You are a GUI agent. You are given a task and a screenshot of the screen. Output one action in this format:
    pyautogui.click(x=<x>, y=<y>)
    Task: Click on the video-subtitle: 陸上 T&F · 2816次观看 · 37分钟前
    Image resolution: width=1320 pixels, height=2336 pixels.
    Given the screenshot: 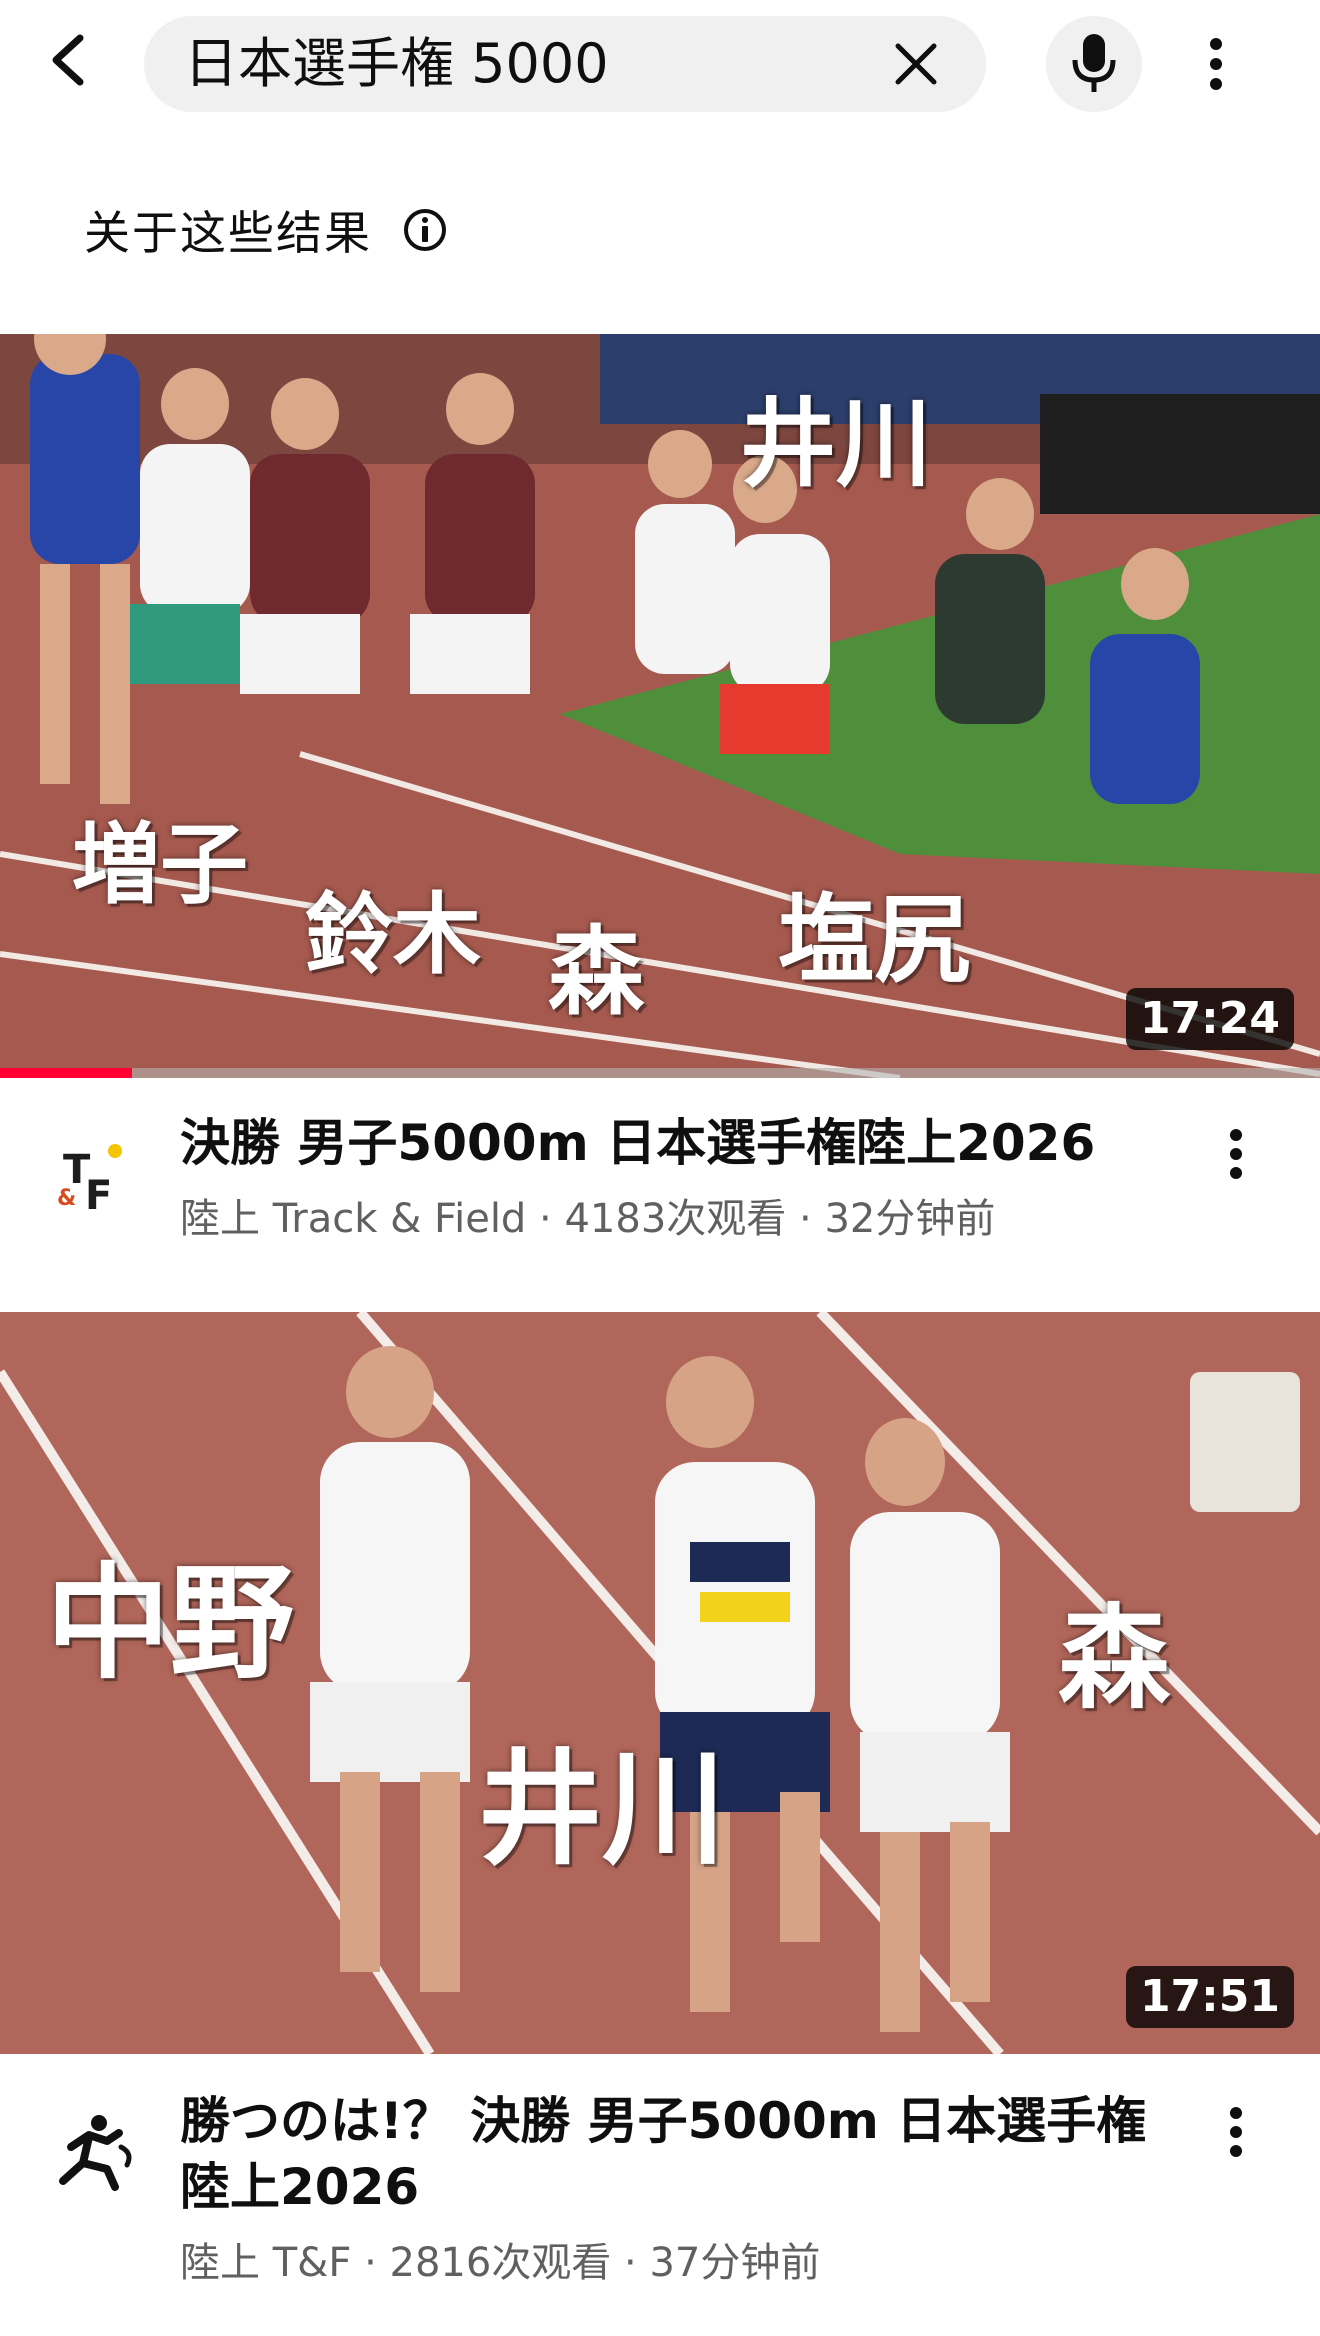 What is the action you would take?
    pyautogui.click(x=500, y=2259)
    